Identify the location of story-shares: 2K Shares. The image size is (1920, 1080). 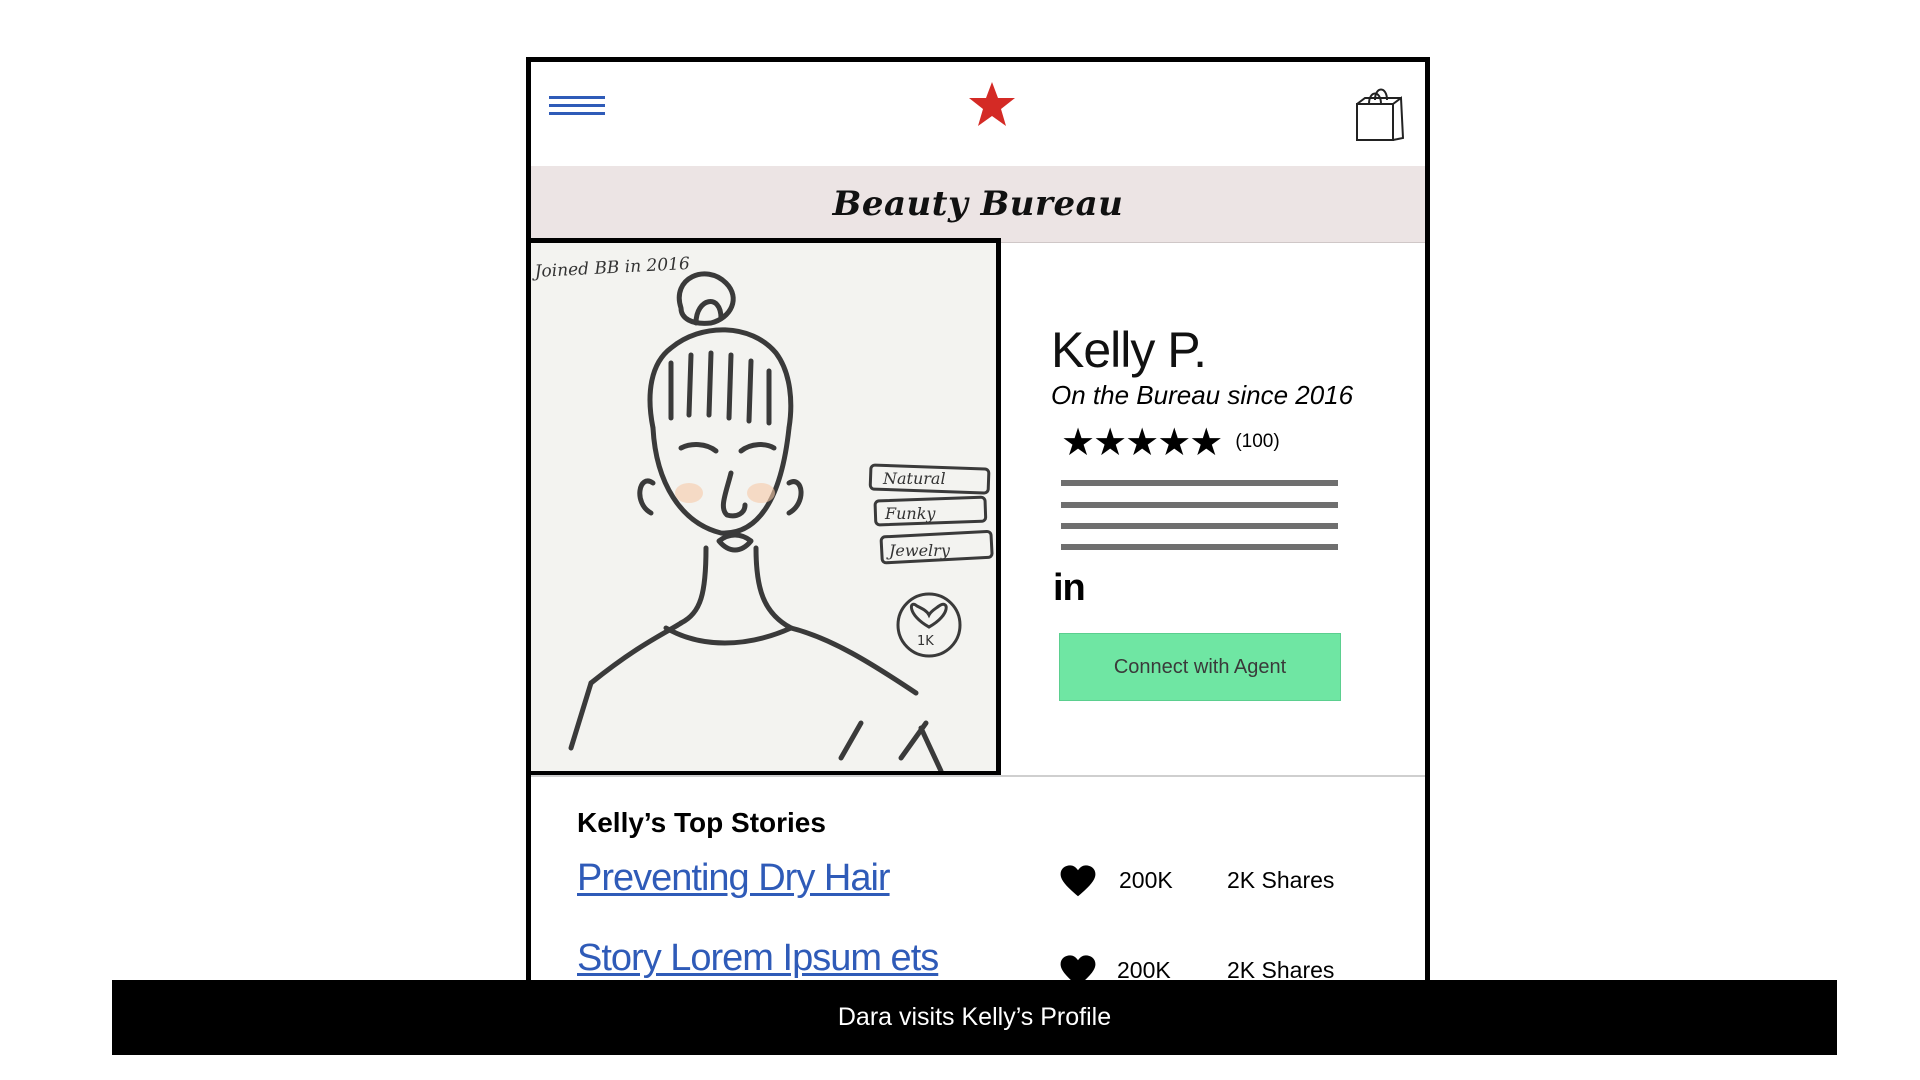
(1281, 880).